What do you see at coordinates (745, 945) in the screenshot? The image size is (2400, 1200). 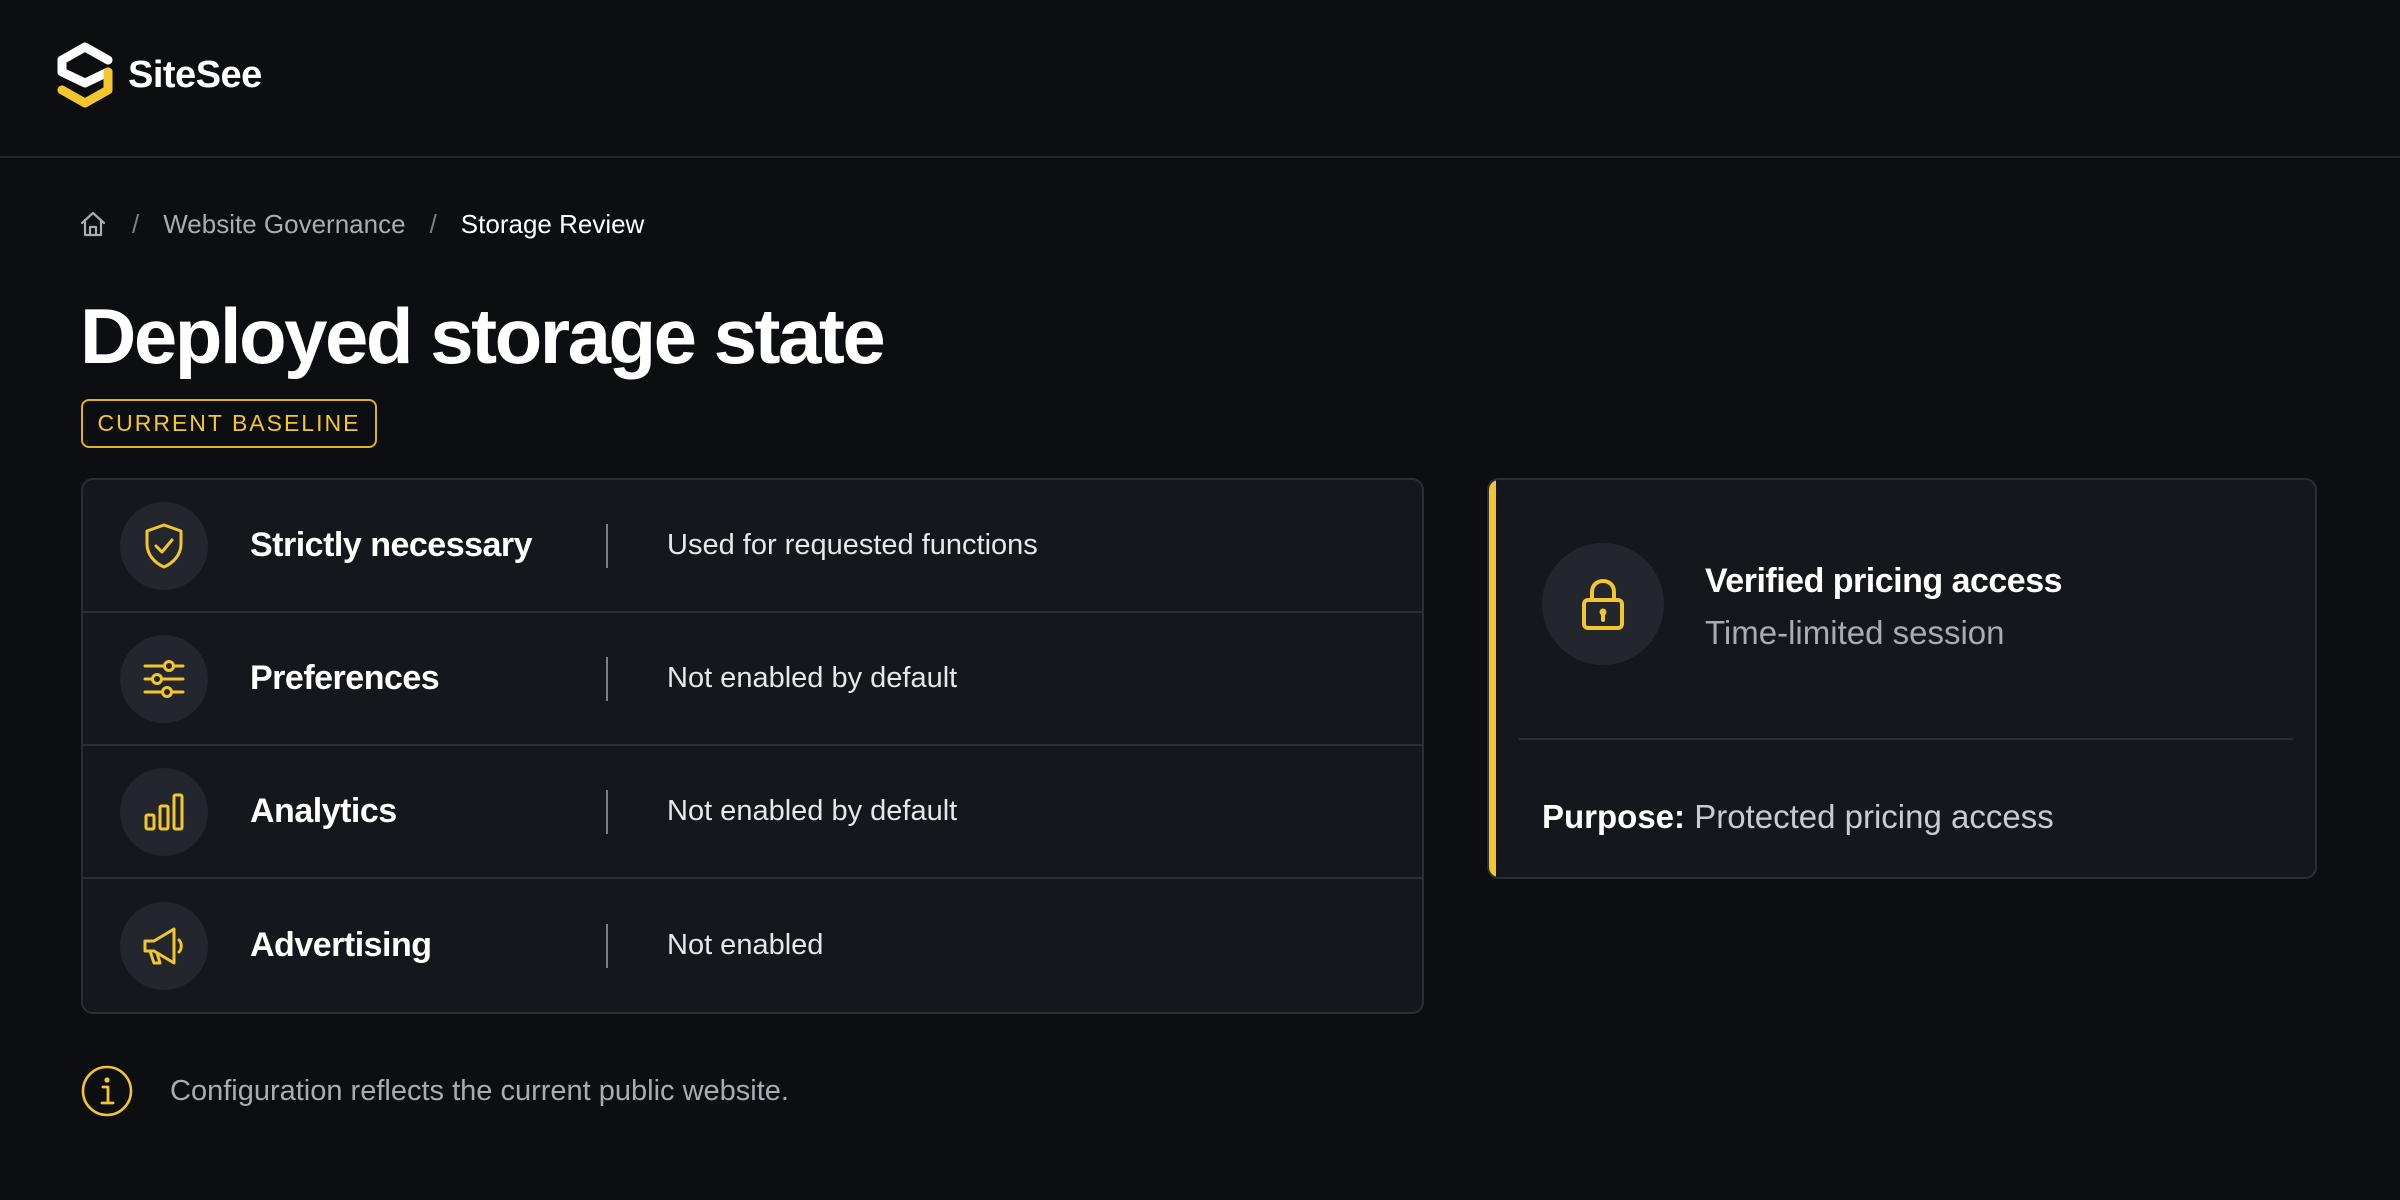 I see `category-status: Not enabled` at bounding box center [745, 945].